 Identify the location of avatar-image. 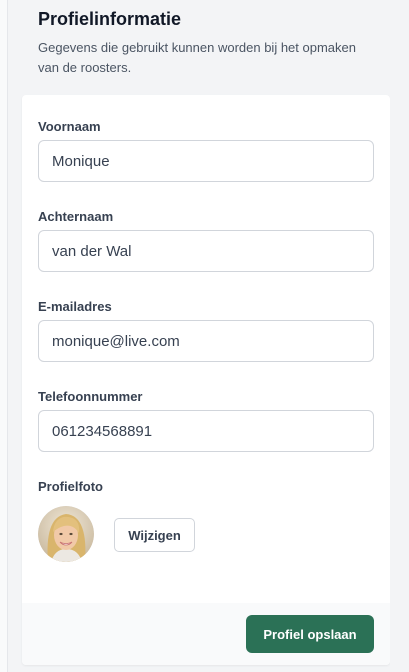
(66, 534).